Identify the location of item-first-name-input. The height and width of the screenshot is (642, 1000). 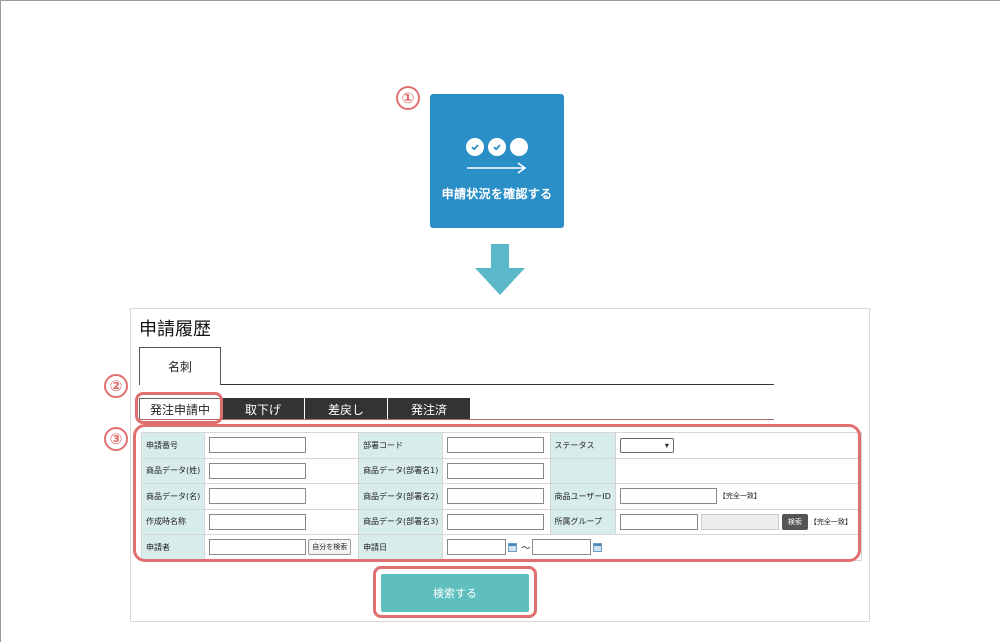
(258, 496).